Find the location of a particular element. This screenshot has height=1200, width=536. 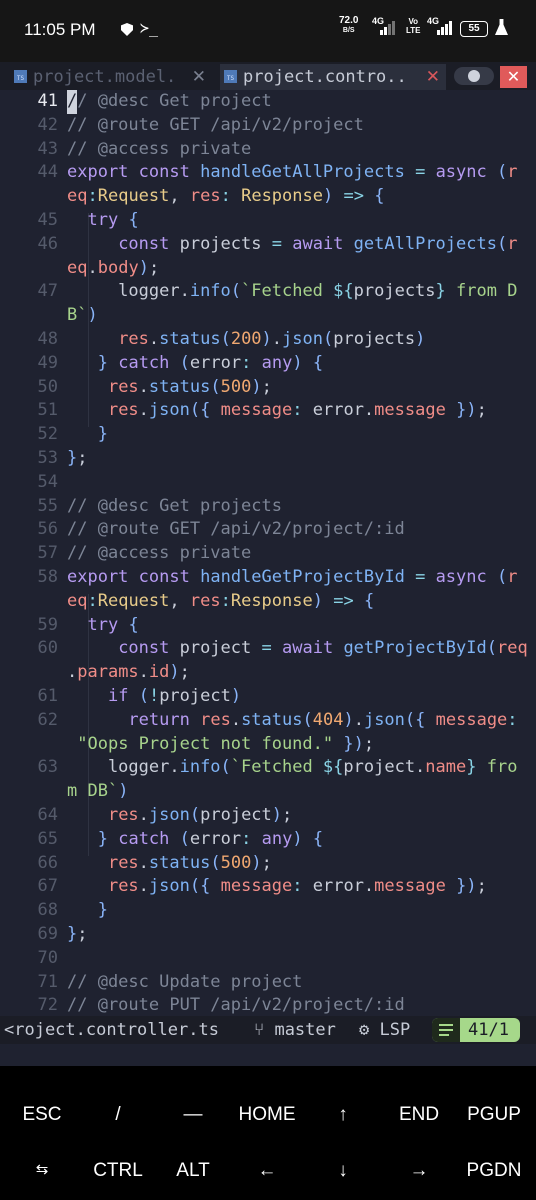

code-line: 71 // @desc Update project is located at coordinates (268, 983).